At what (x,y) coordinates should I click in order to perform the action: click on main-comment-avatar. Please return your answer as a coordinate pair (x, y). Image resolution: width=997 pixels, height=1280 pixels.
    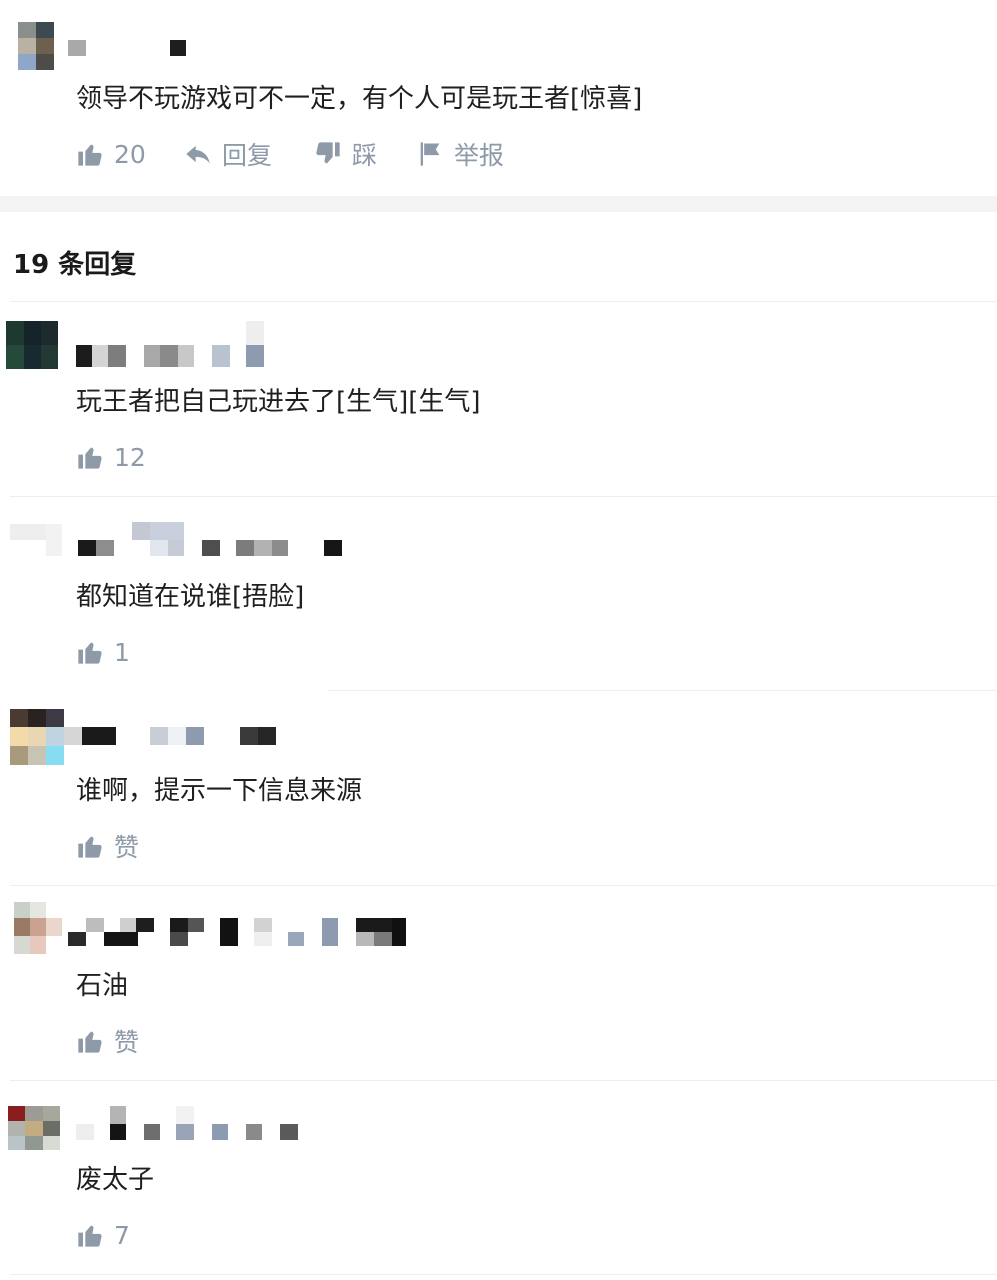
    Looking at the image, I should click on (36, 46).